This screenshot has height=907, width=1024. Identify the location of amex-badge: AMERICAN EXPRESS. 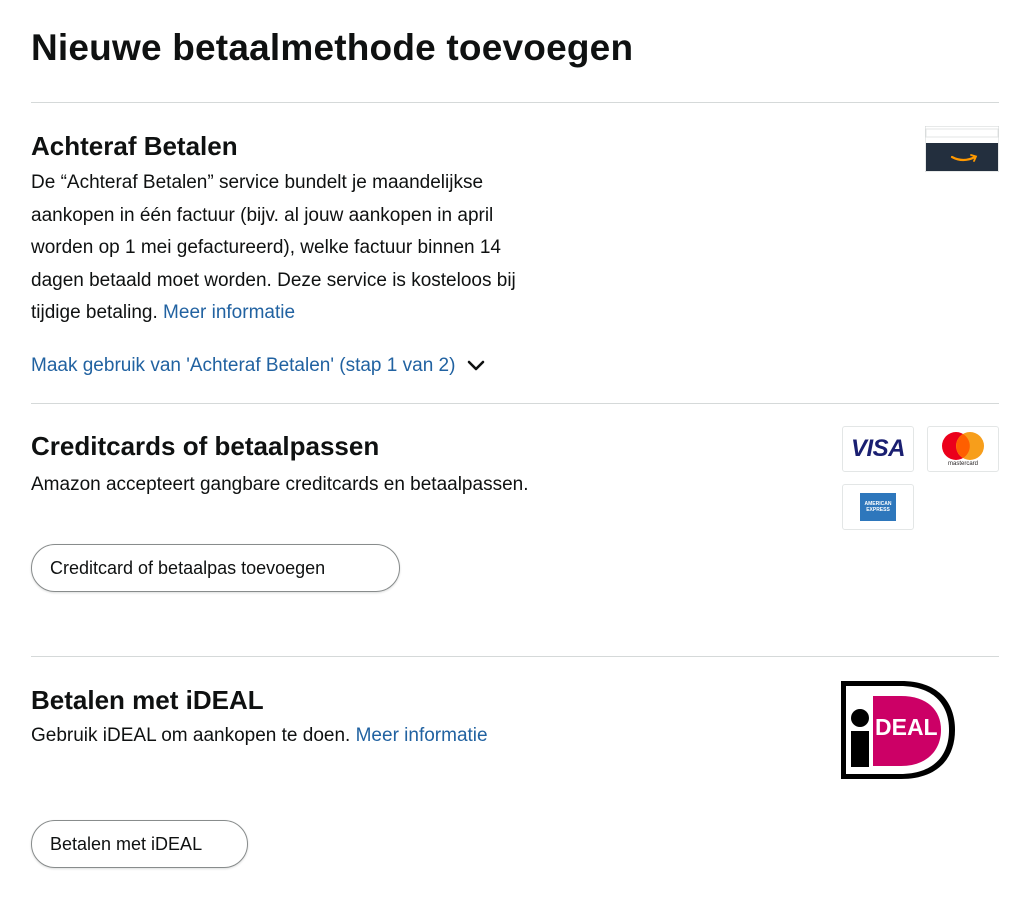
(878, 507).